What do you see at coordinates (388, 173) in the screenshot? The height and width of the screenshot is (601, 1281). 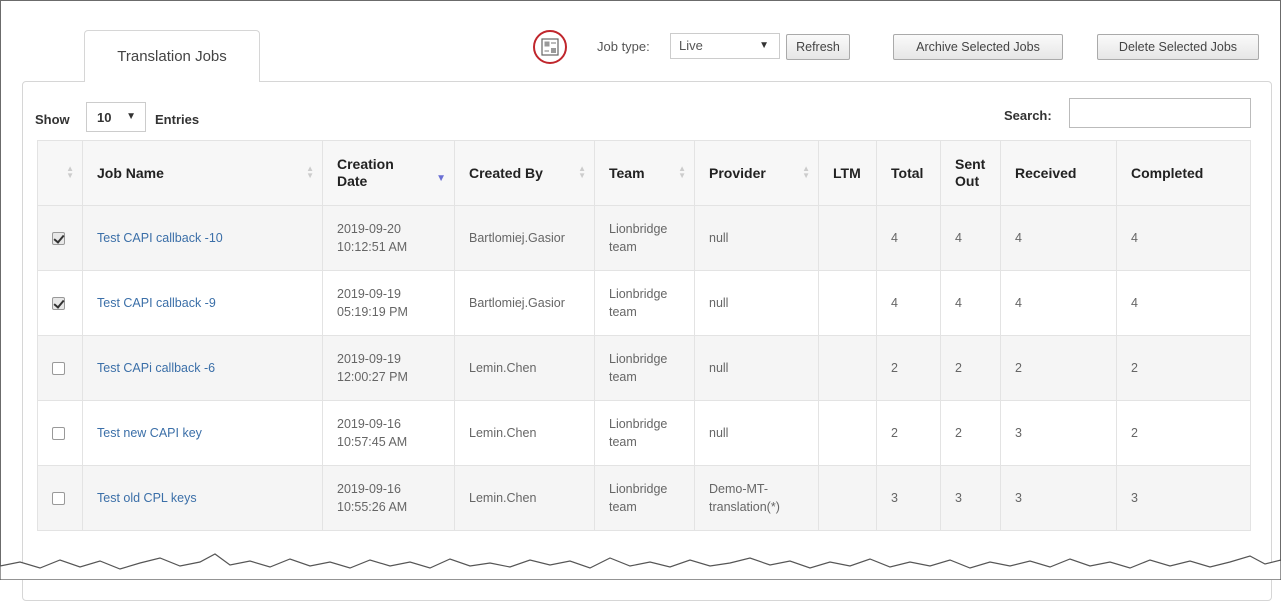 I see `column-header-creation-date: Creation Date ▼` at bounding box center [388, 173].